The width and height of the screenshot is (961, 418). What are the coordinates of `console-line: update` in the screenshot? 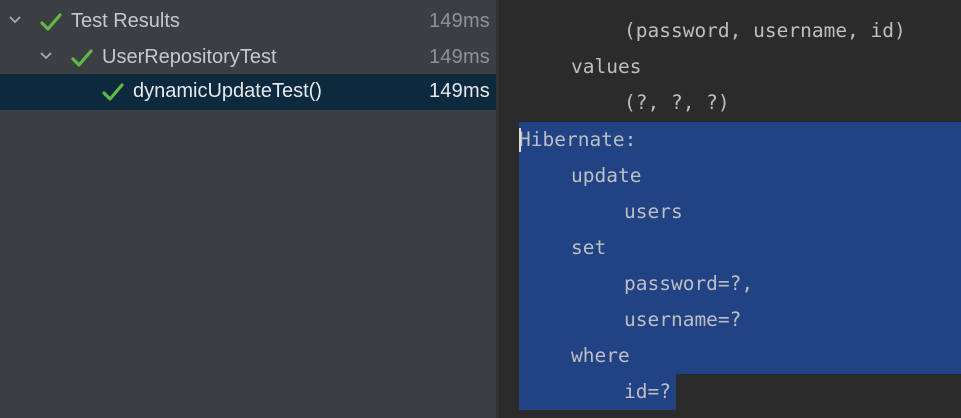 It's located at (606, 175).